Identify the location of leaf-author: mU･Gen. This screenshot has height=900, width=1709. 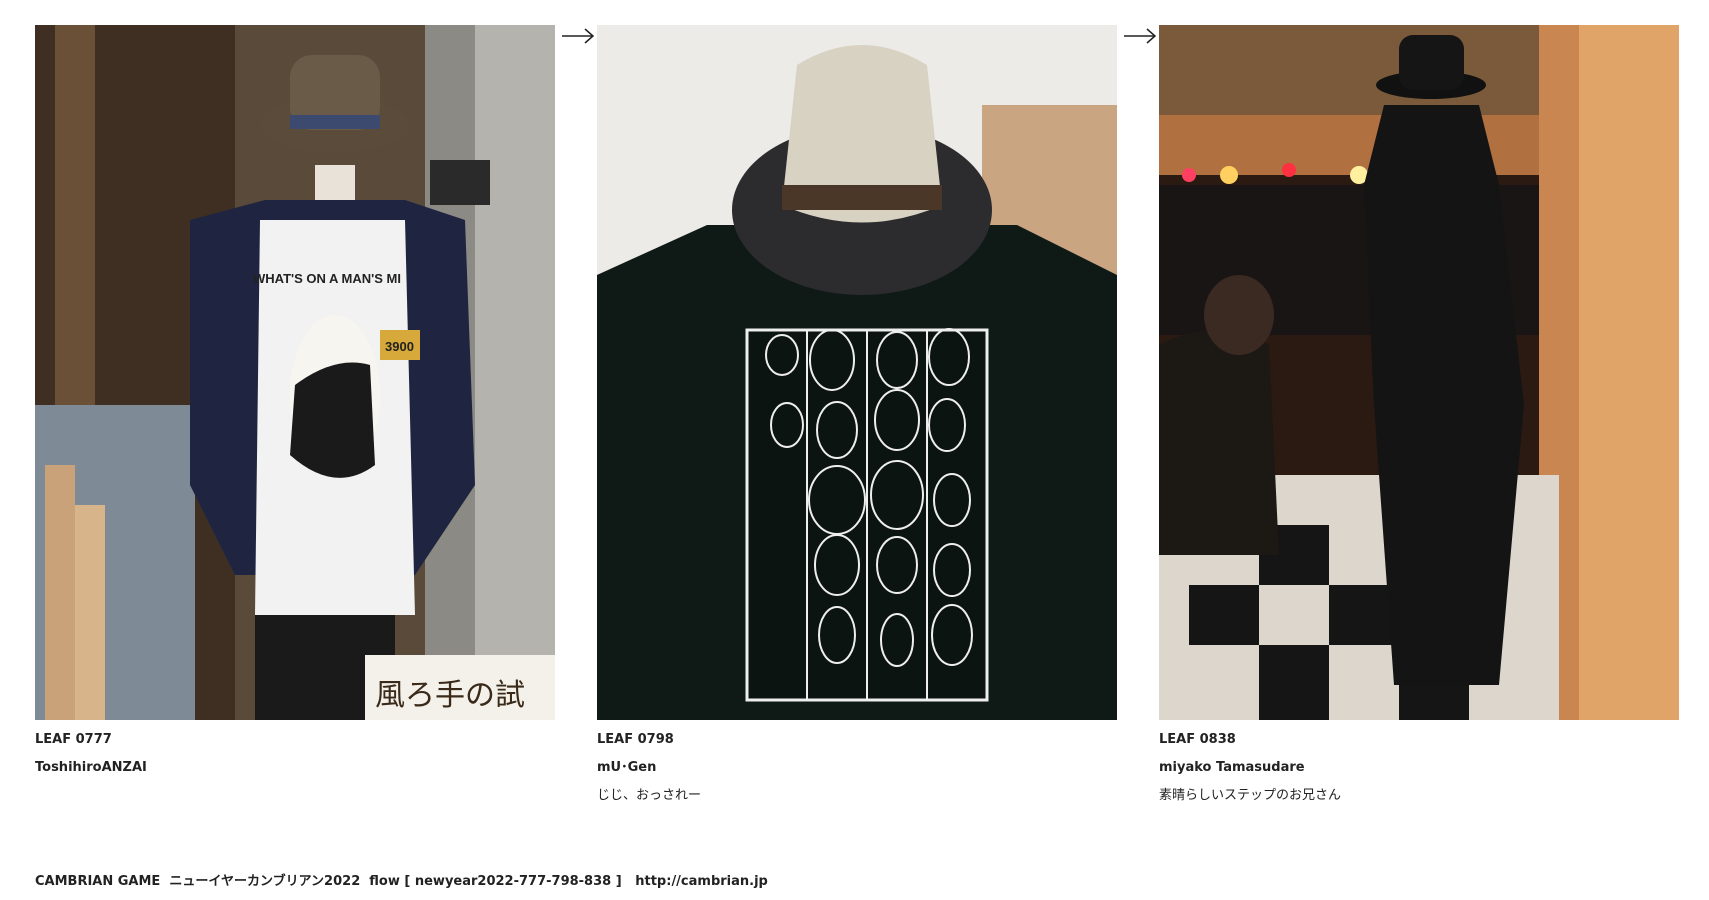
(857, 768).